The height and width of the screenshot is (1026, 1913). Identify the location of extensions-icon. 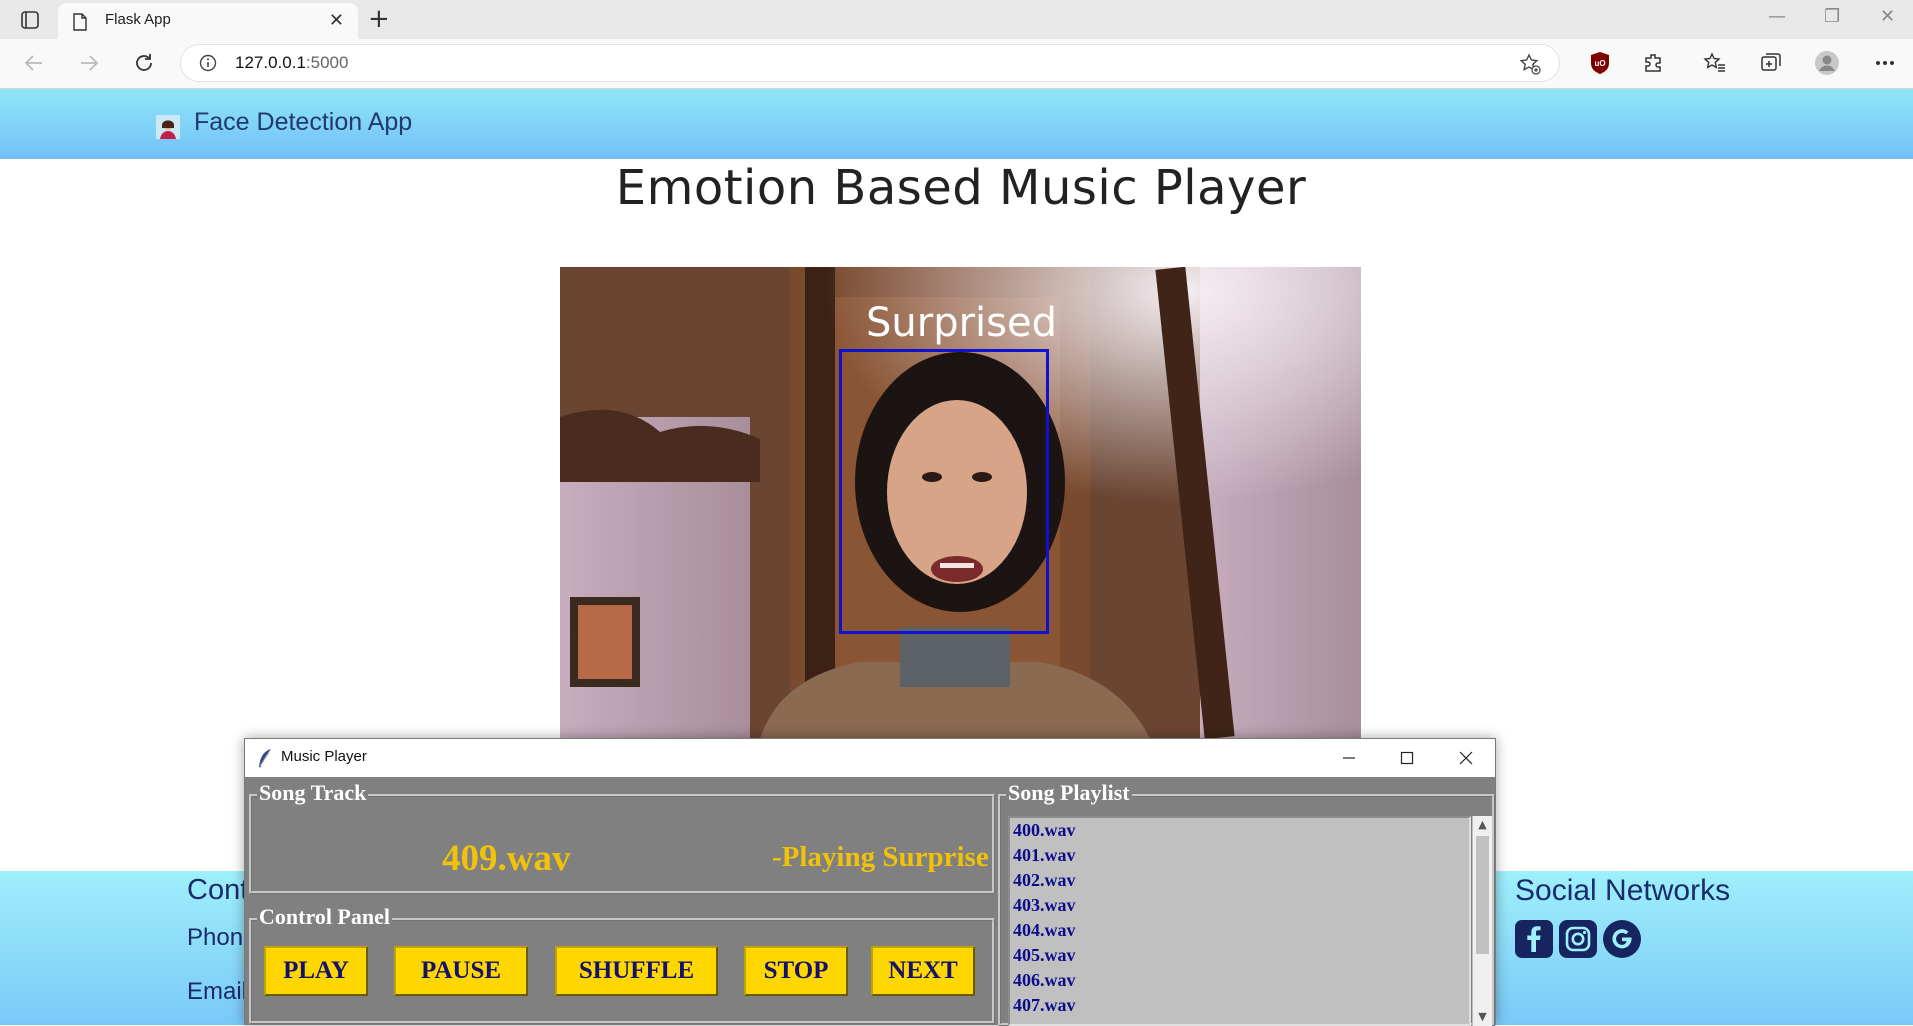
(1654, 63).